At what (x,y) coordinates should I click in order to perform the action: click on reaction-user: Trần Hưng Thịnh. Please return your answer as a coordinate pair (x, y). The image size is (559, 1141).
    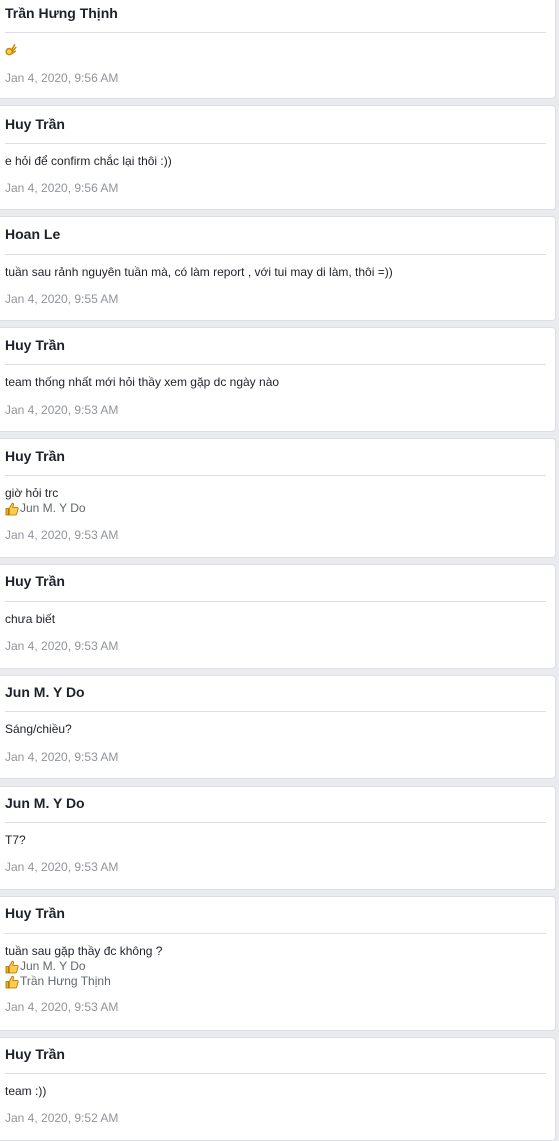
    Looking at the image, I should click on (65, 981).